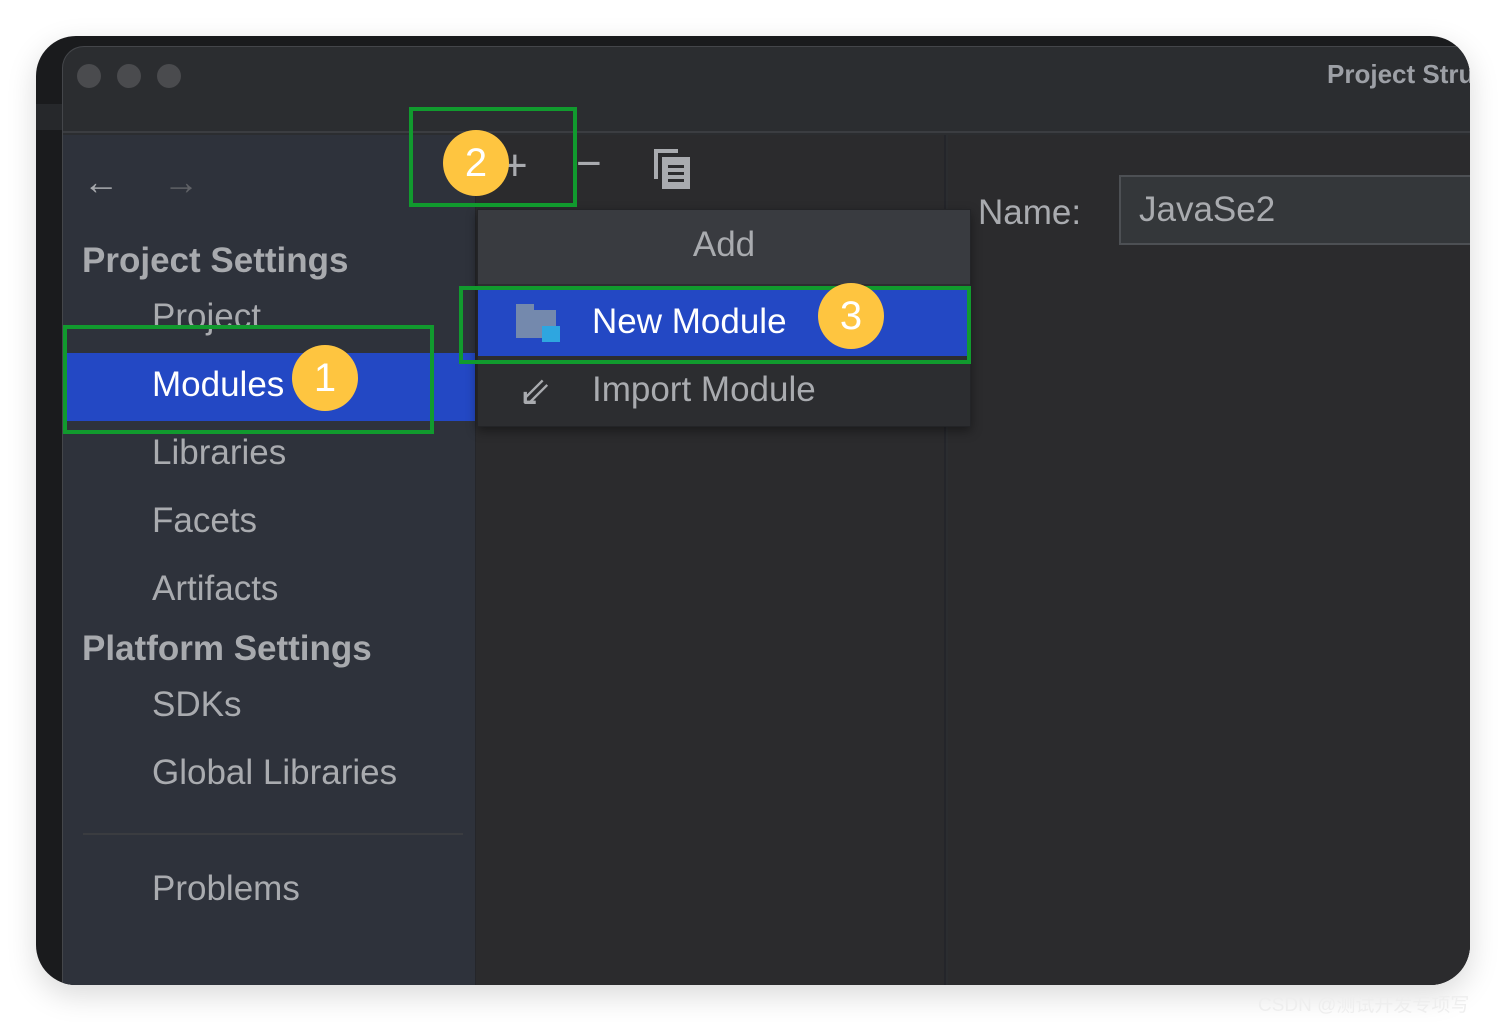 Image resolution: width=1506 pixels, height=1022 pixels. I want to click on section-project-settings: Project Settings, so click(215, 260).